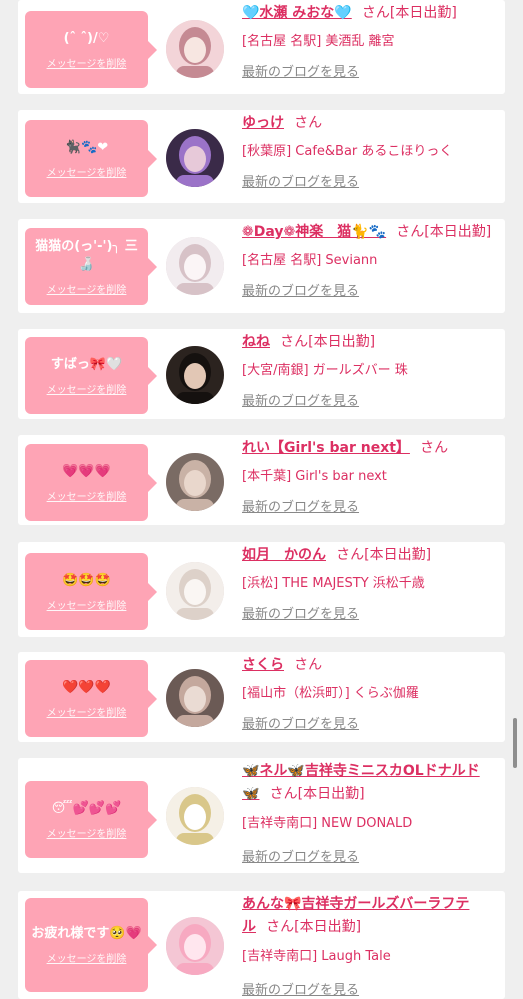 The height and width of the screenshot is (999, 523). Describe the element at coordinates (91, 819) in the screenshot. I see `message-bubble: 😴💕💕💕 メッセージを削除` at that location.